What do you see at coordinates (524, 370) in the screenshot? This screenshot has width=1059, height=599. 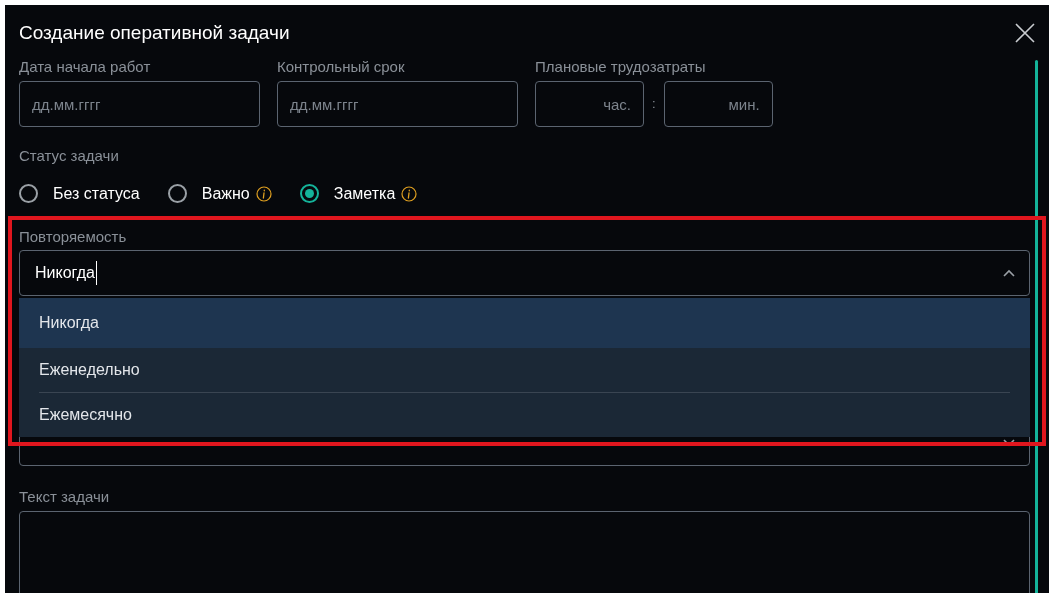 I see `dropdown-option: Еженедельно` at bounding box center [524, 370].